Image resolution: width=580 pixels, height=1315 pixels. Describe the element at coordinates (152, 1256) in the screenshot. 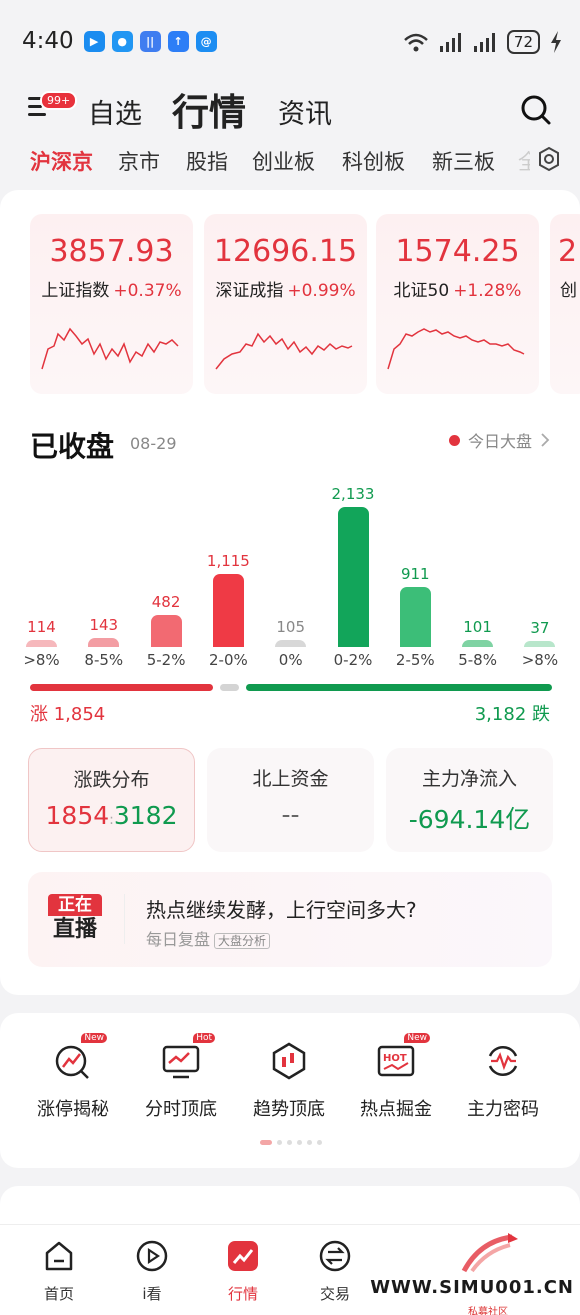

I see `play-icon` at that location.